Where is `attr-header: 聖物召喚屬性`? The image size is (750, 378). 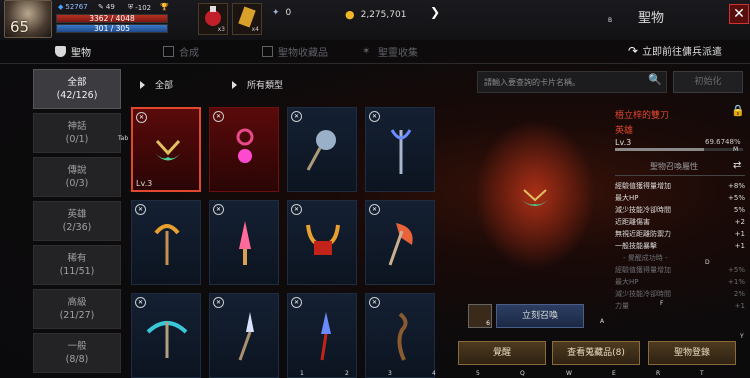 attr-header: 聖物召喚屬性 is located at coordinates (674, 166).